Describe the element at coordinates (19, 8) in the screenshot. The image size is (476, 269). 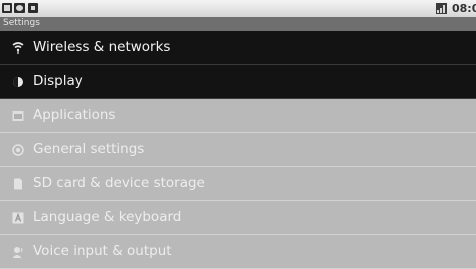
I see `usb-debug-icon` at that location.